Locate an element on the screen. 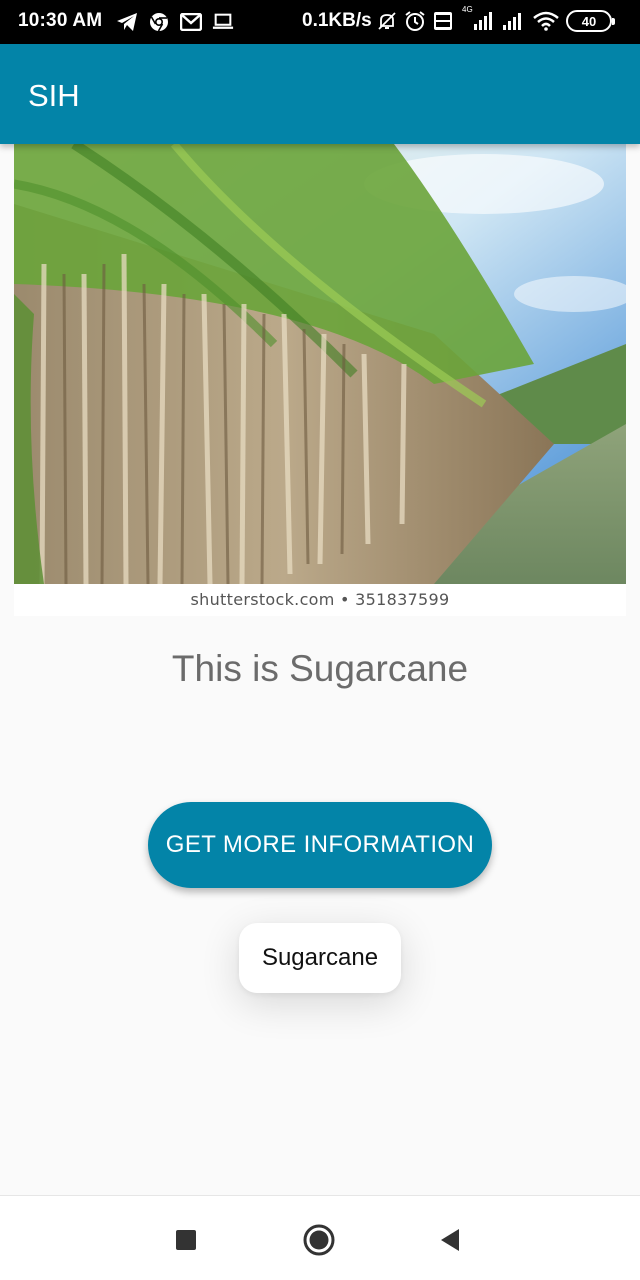 The height and width of the screenshot is (1280, 640). recents-square-icon is located at coordinates (186, 1240).